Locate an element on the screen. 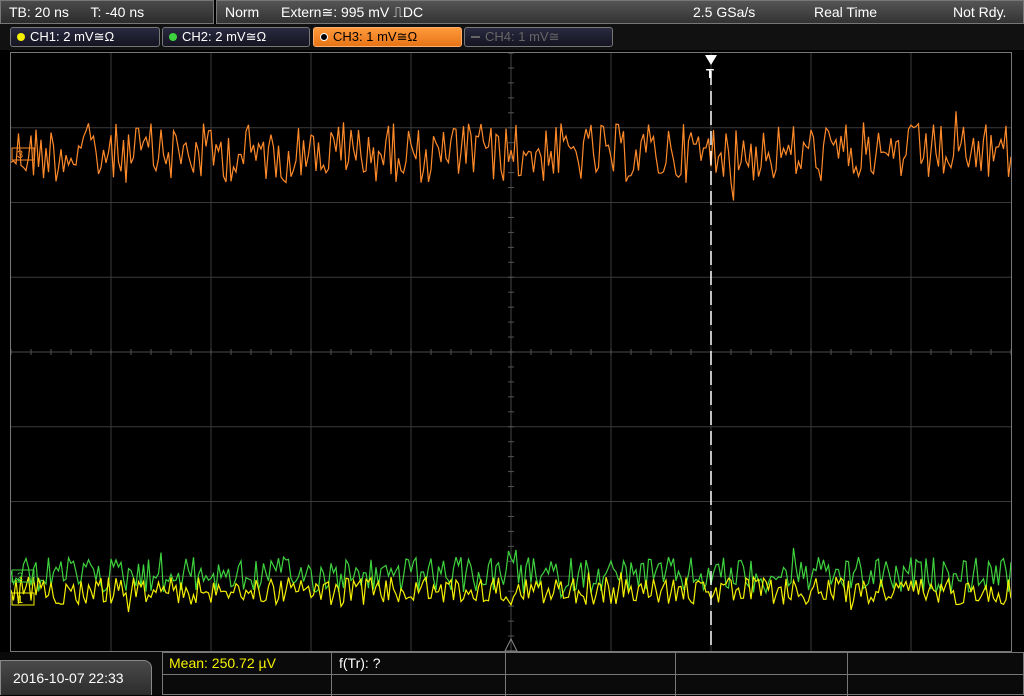 The image size is (1024, 696). timebase-label: TB: 20 ns is located at coordinates (39, 12).